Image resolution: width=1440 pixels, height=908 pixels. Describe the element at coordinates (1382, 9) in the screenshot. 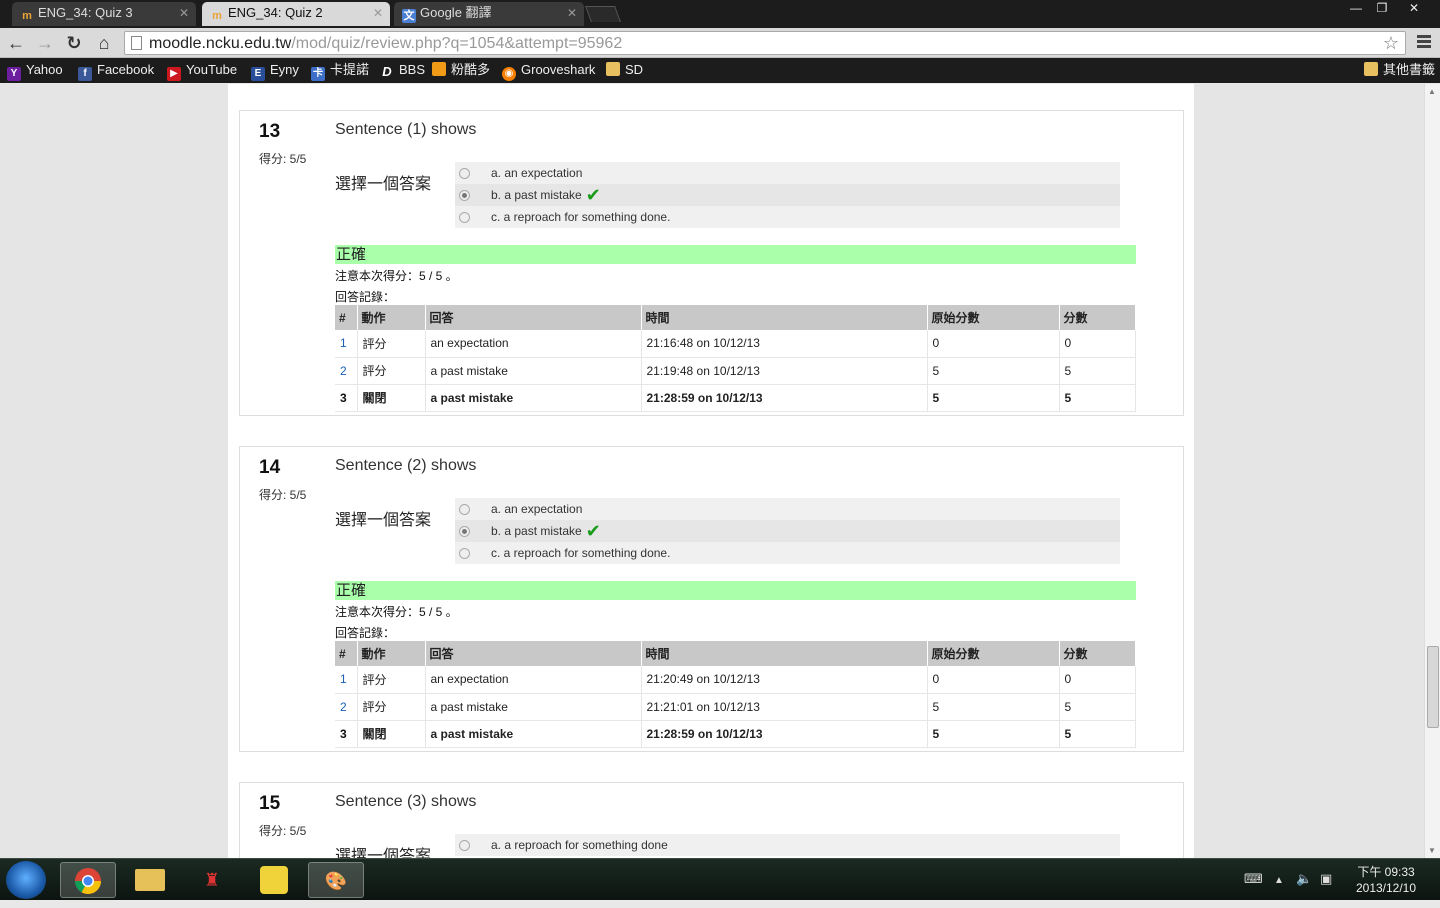

I see `restore-button: ❐` at that location.